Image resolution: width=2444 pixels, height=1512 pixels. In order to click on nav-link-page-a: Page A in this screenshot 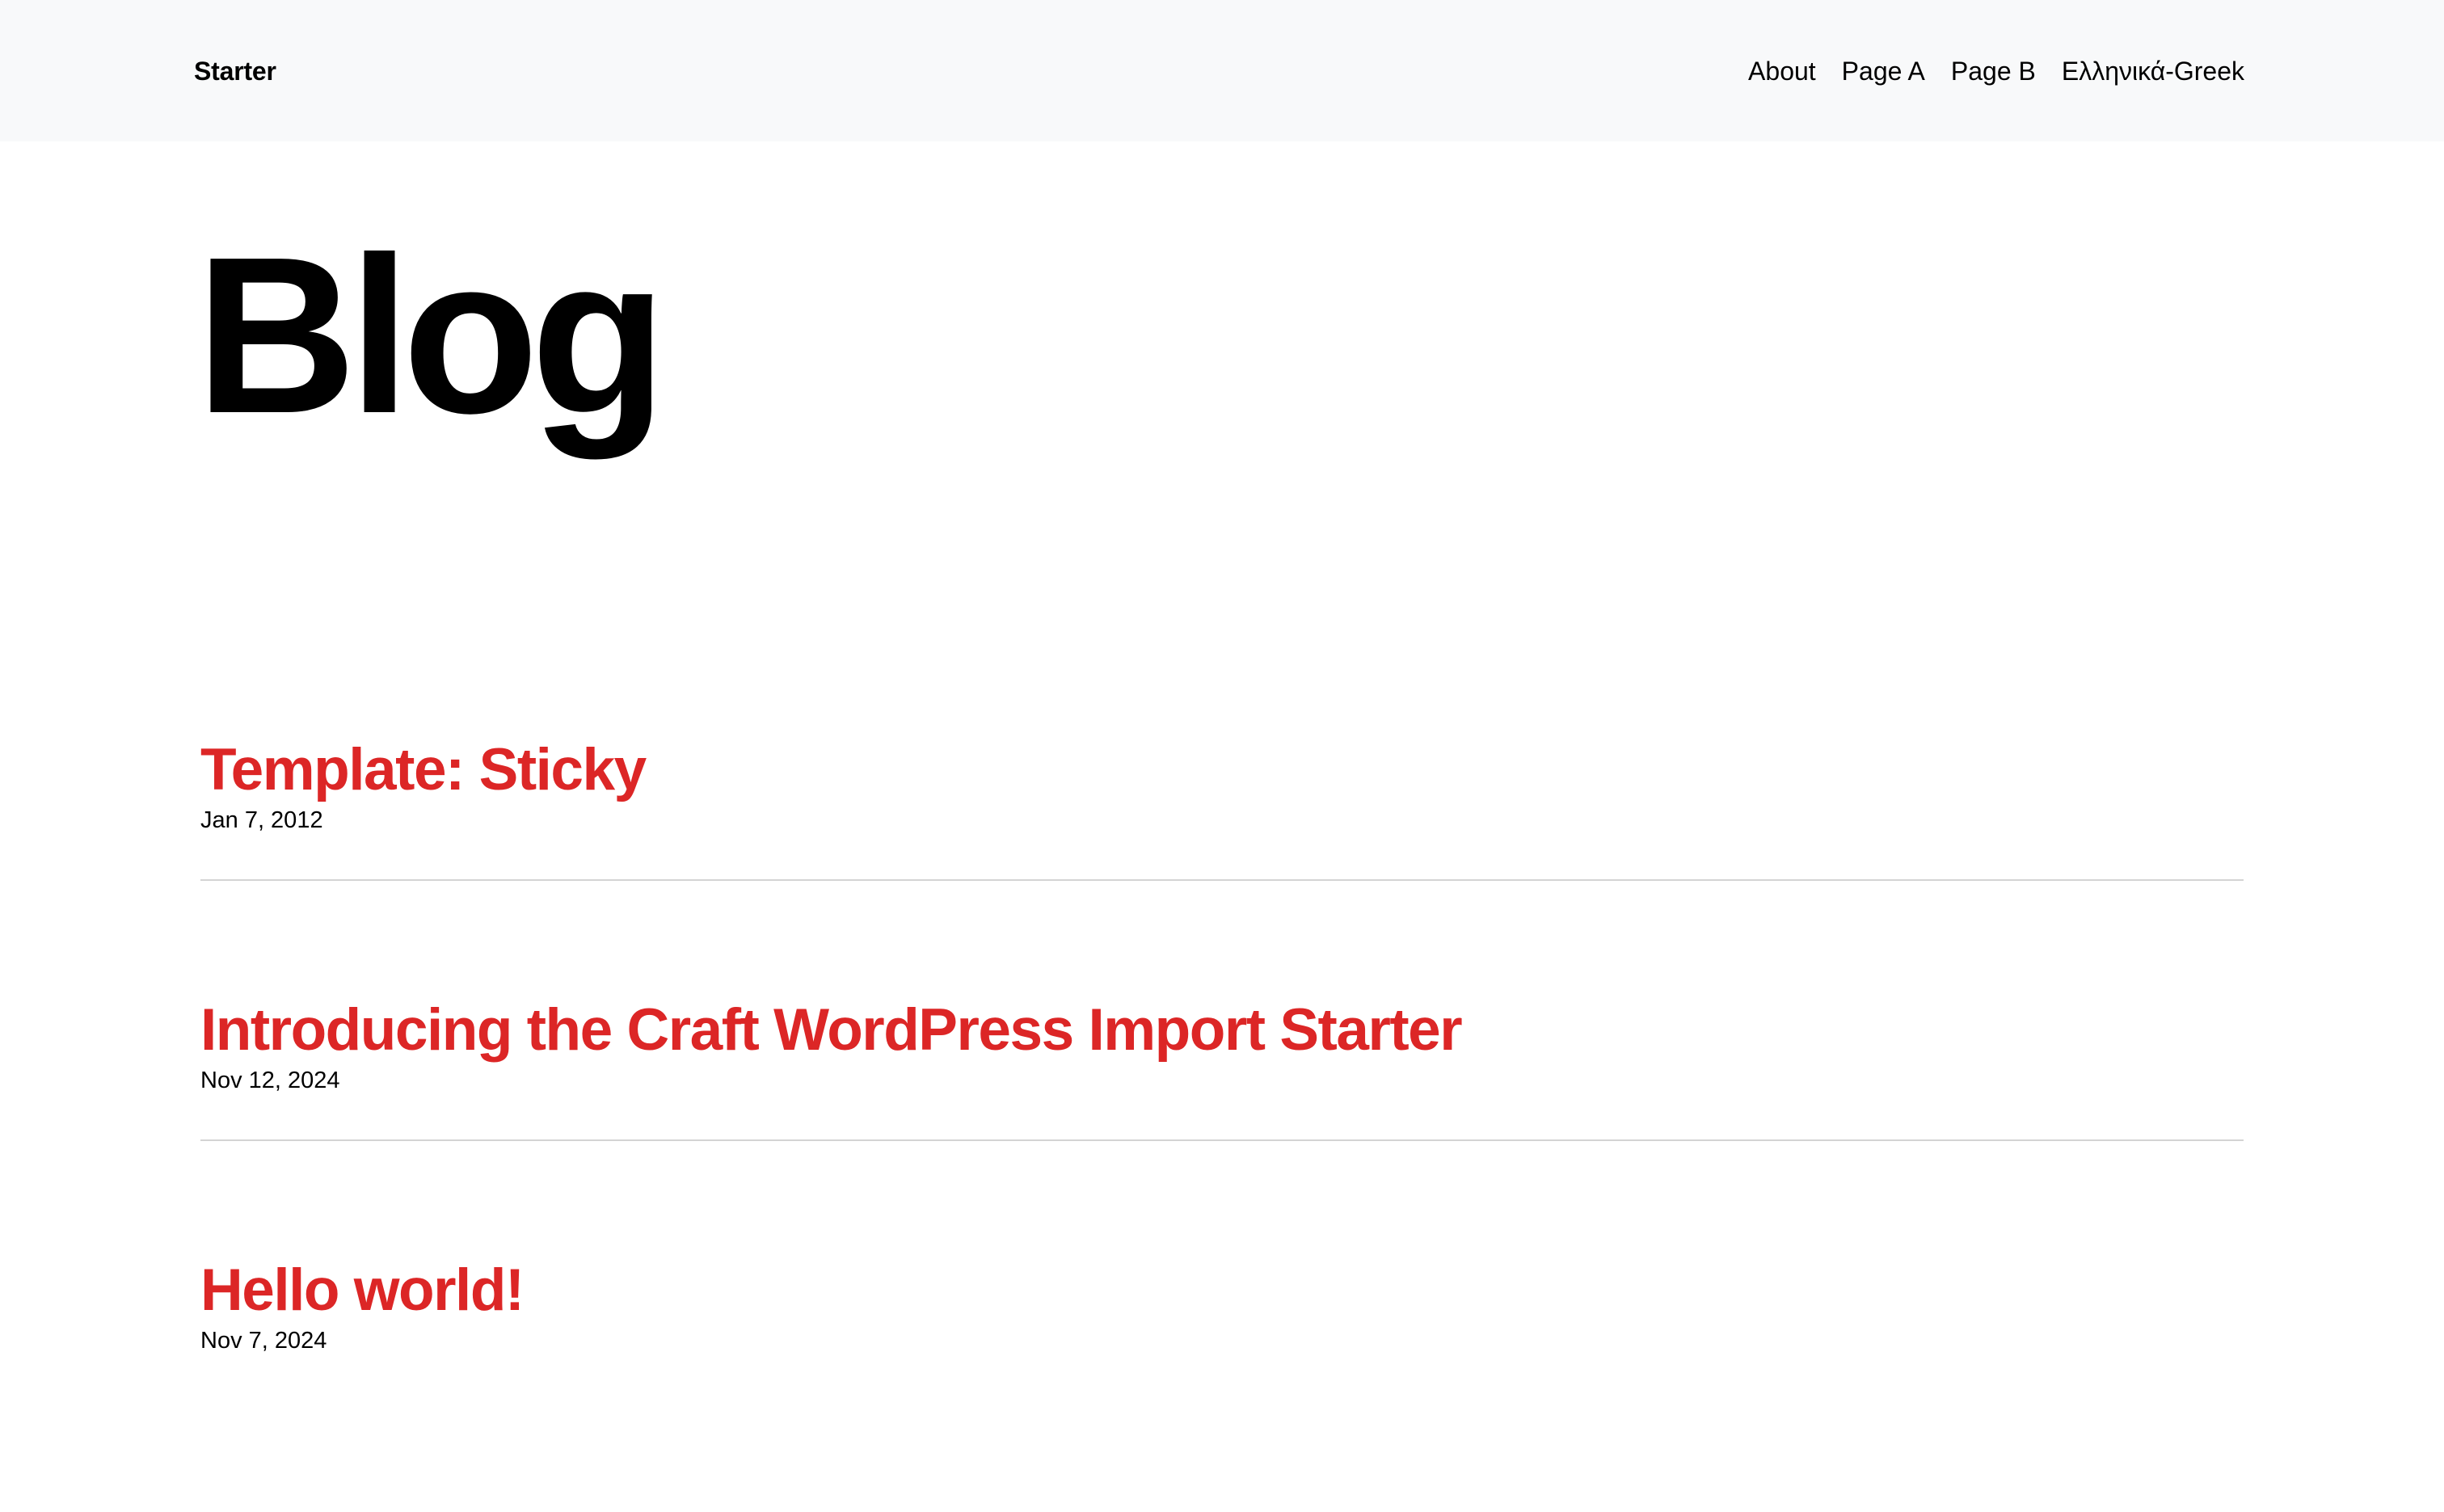, I will do `click(1883, 71)`.